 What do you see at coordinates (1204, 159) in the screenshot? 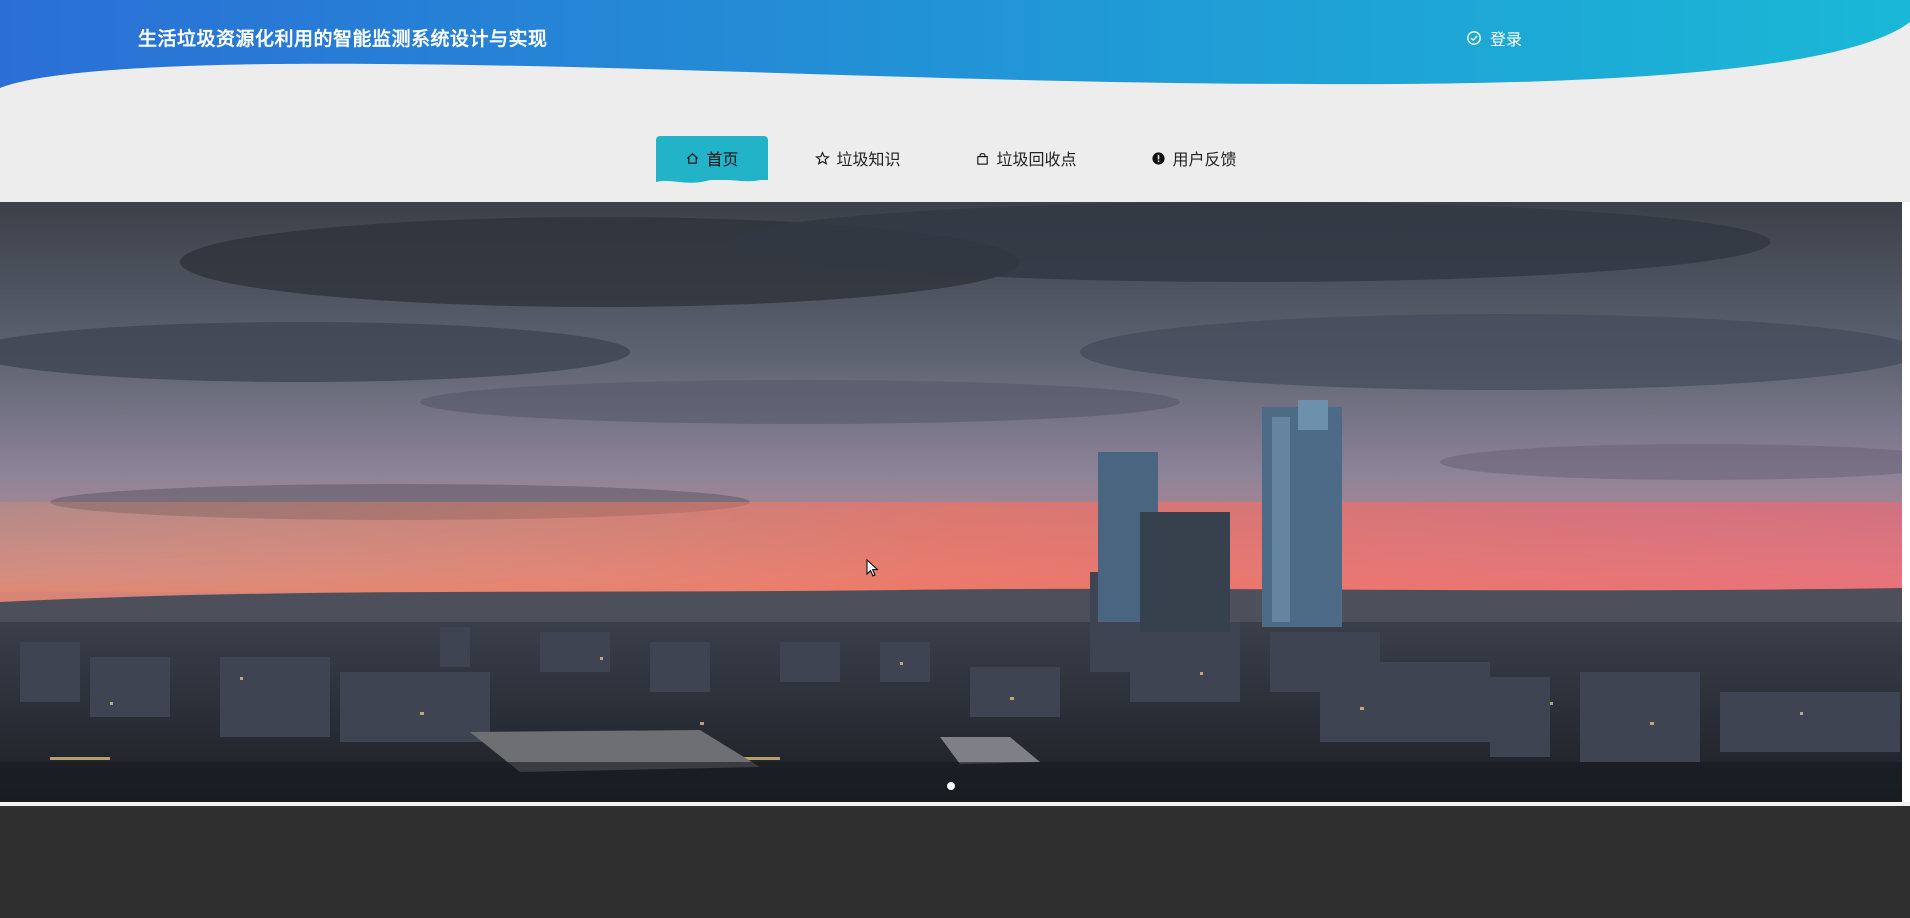
I see `nav-item-label: 用户反馈` at bounding box center [1204, 159].